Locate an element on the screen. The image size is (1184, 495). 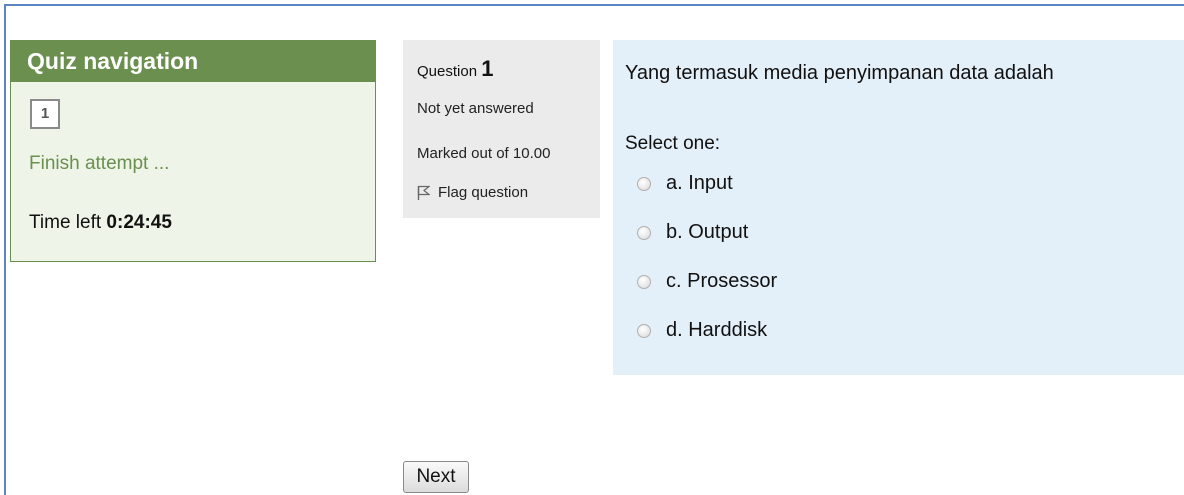
flag-question-label: Flag question is located at coordinates (483, 192).